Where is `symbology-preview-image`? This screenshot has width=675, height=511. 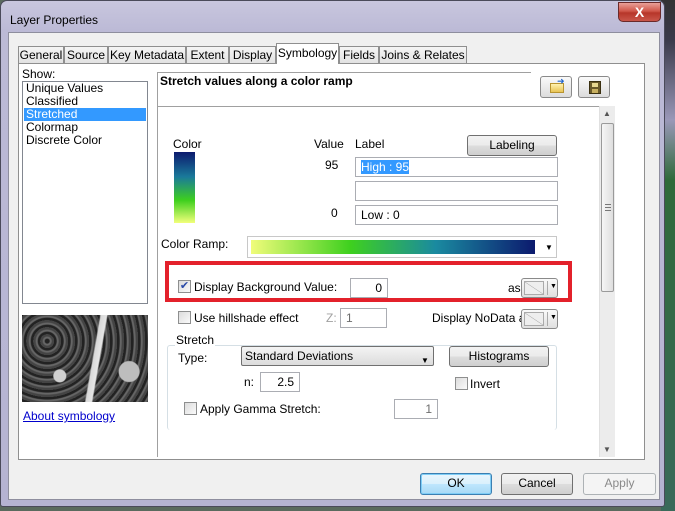 symbology-preview-image is located at coordinates (85, 358).